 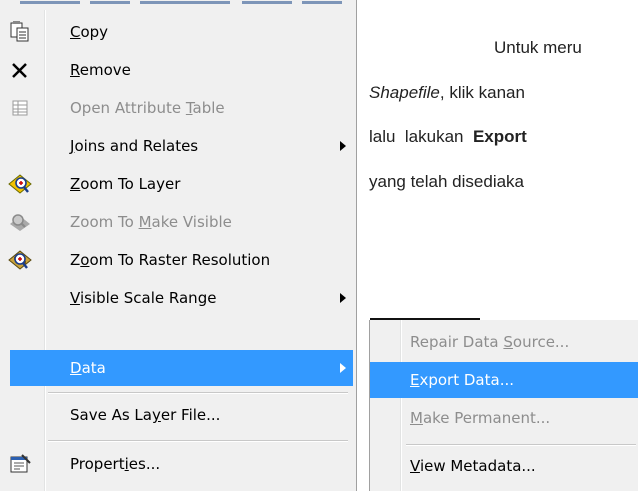 What do you see at coordinates (447, 92) in the screenshot?
I see `doc-line-2: Shapefile, klik kanan` at bounding box center [447, 92].